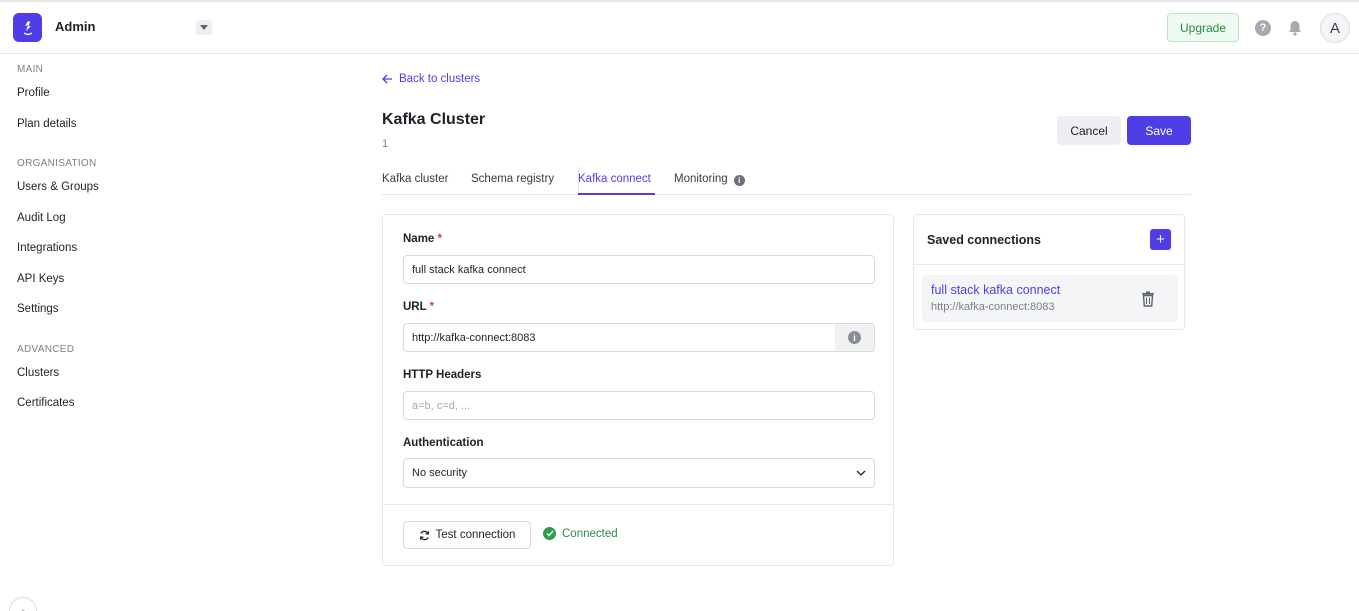 This screenshot has width=1359, height=611. What do you see at coordinates (424, 535) in the screenshot?
I see `refresh-icon` at bounding box center [424, 535].